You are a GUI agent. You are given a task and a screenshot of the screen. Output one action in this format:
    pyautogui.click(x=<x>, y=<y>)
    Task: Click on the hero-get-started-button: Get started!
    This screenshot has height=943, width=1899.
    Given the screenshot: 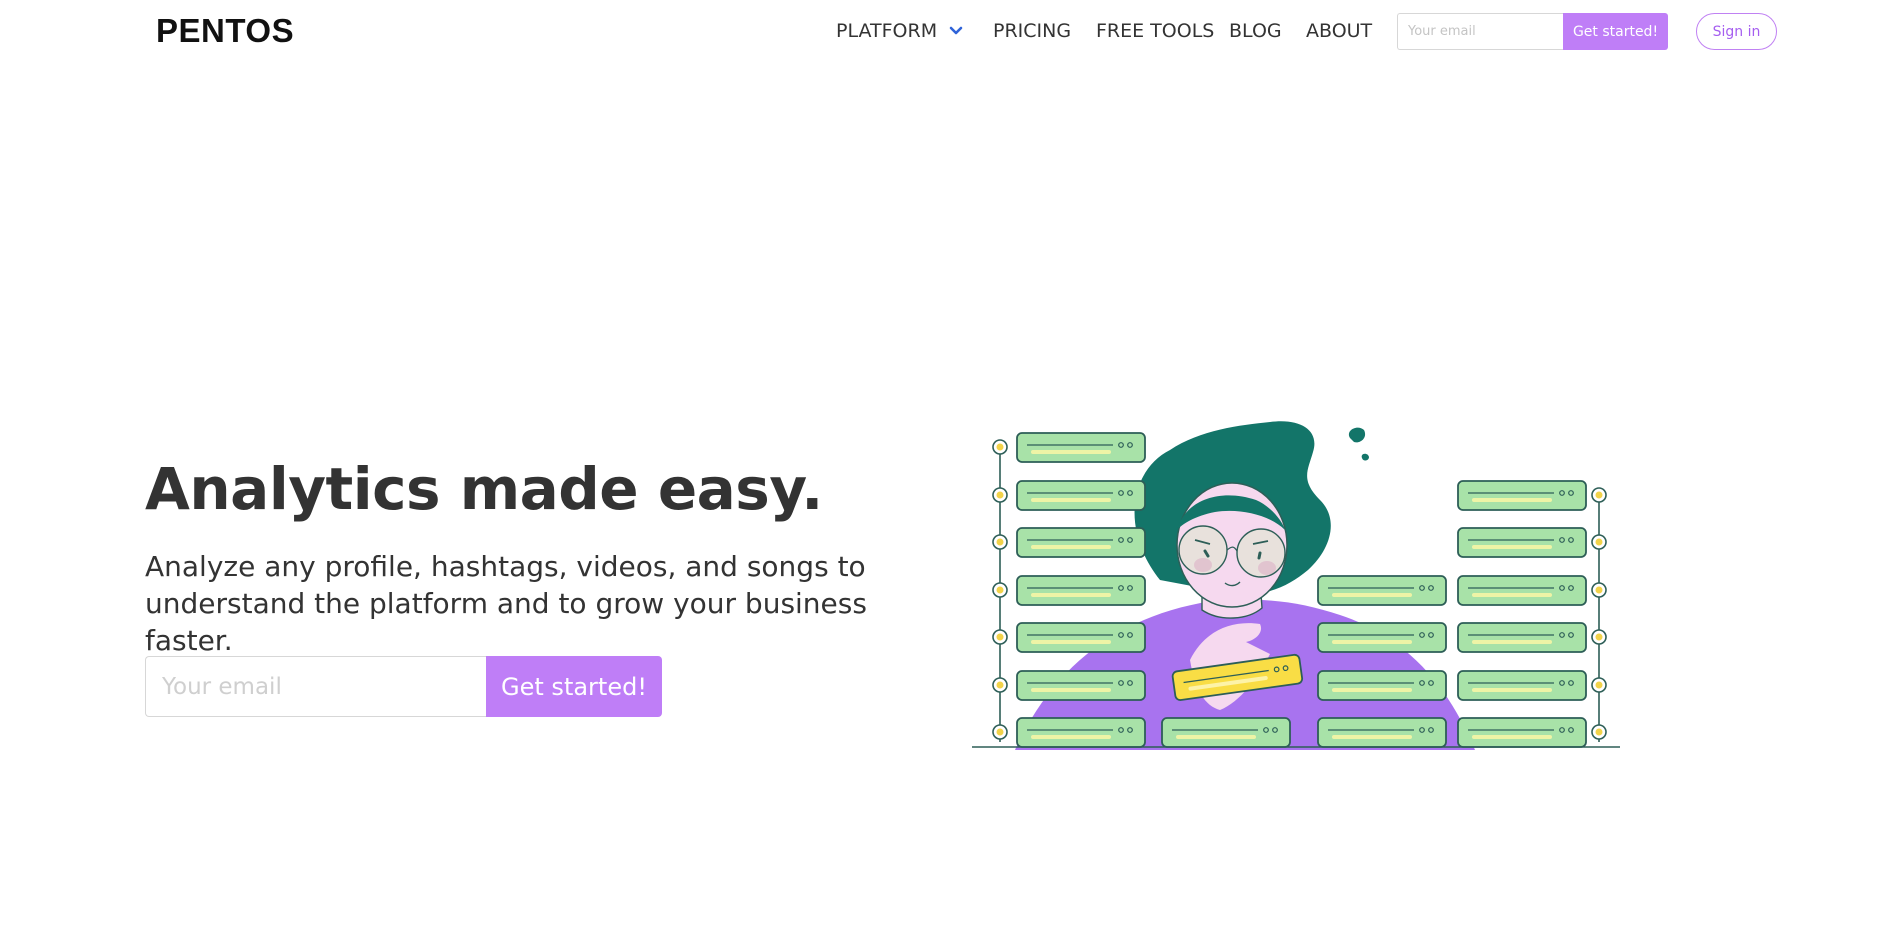 What is the action you would take?
    pyautogui.click(x=574, y=686)
    